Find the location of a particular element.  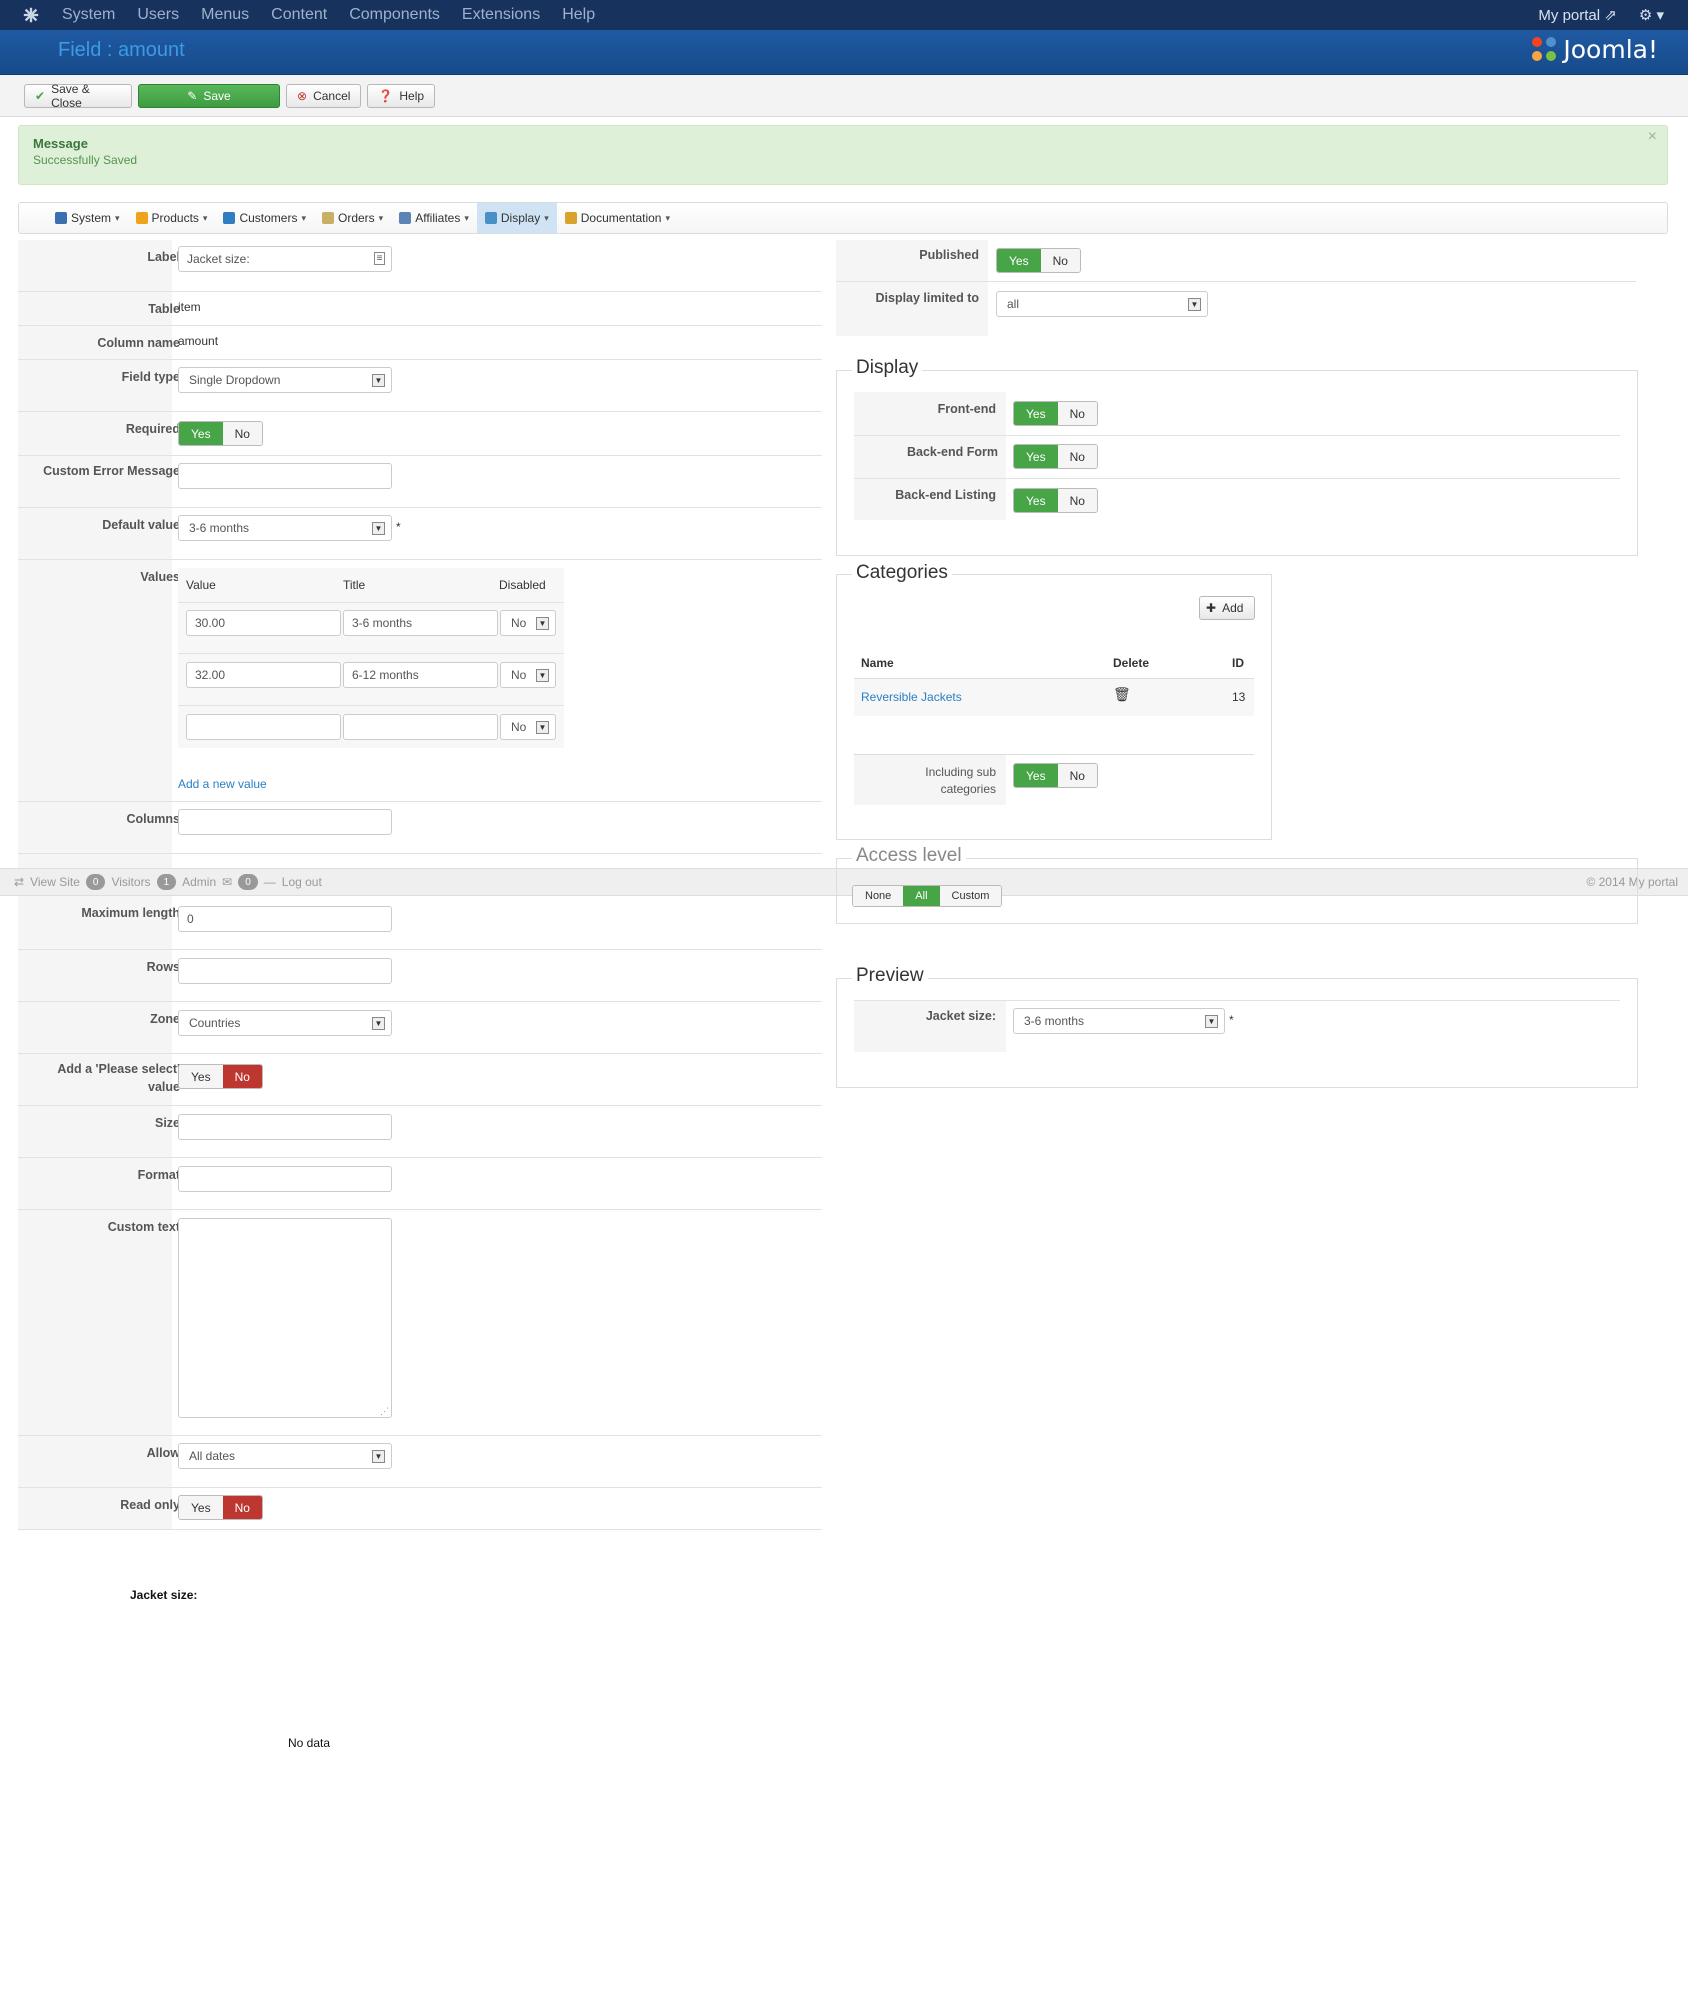

menu-system: System is located at coordinates (88, 15).